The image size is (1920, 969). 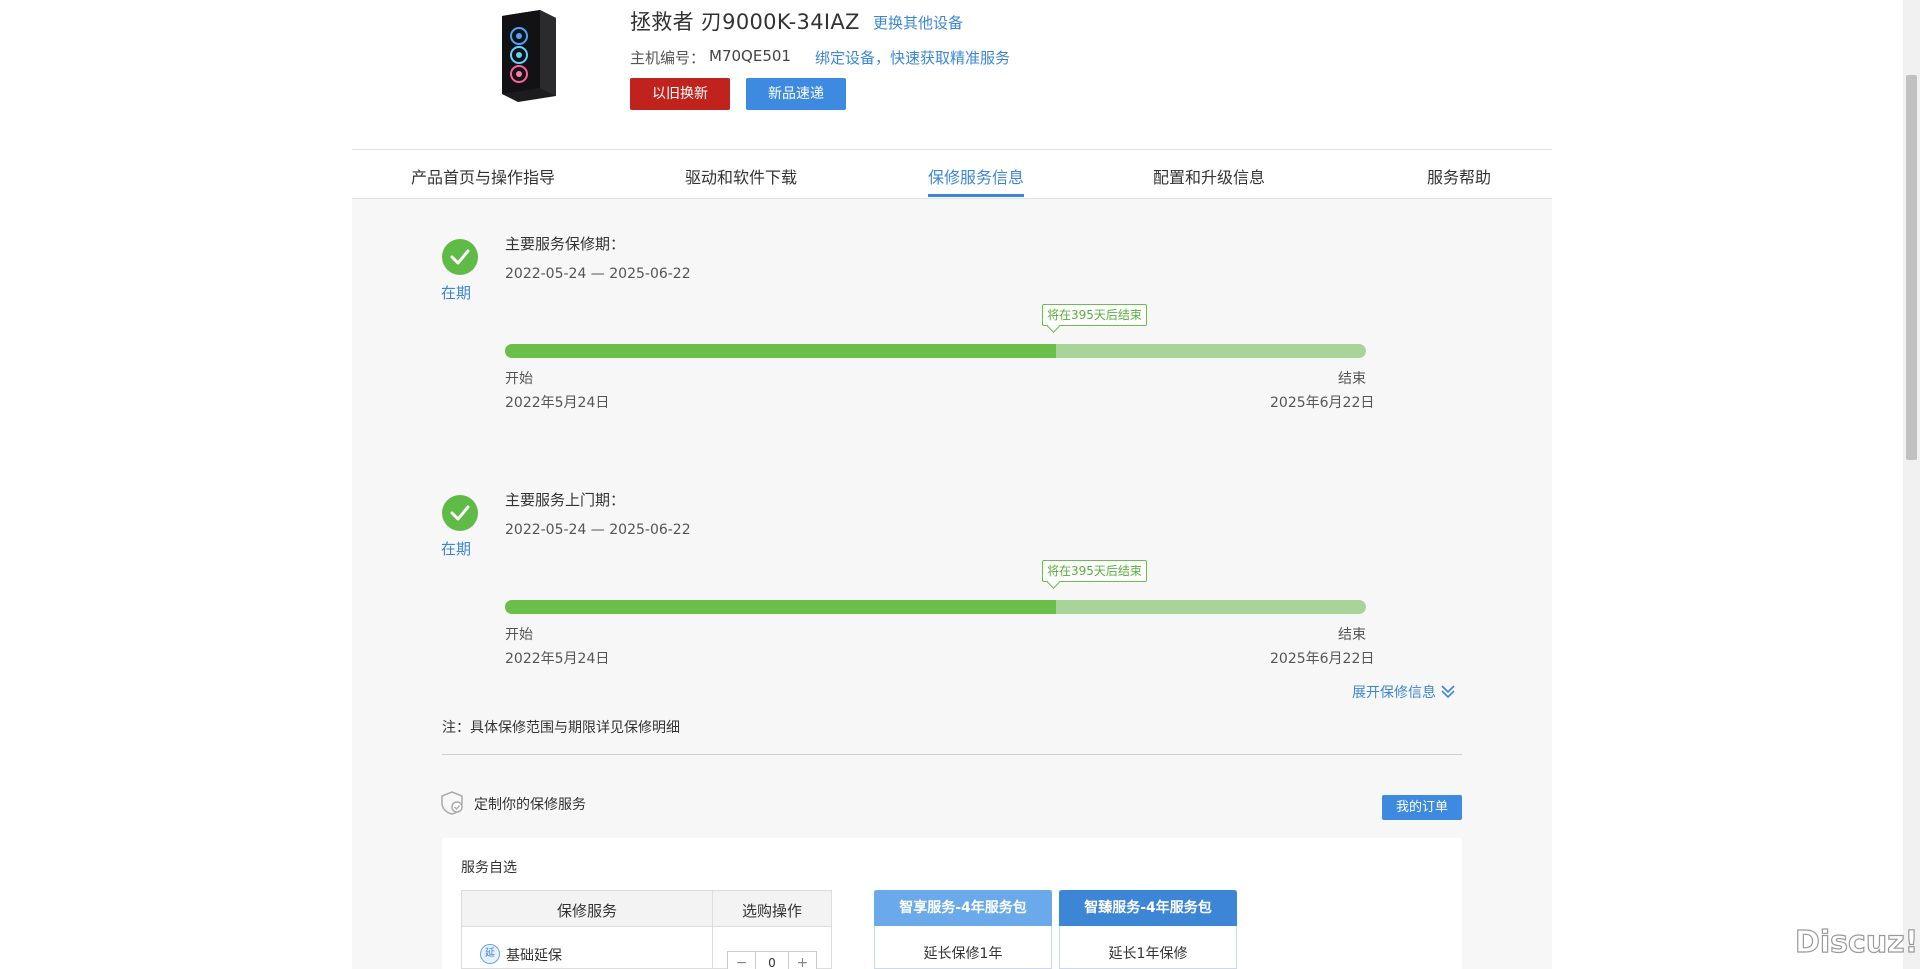 What do you see at coordinates (912, 57) in the screenshot?
I see `bind-device-link: 绑定设备，快速获取精准服务` at bounding box center [912, 57].